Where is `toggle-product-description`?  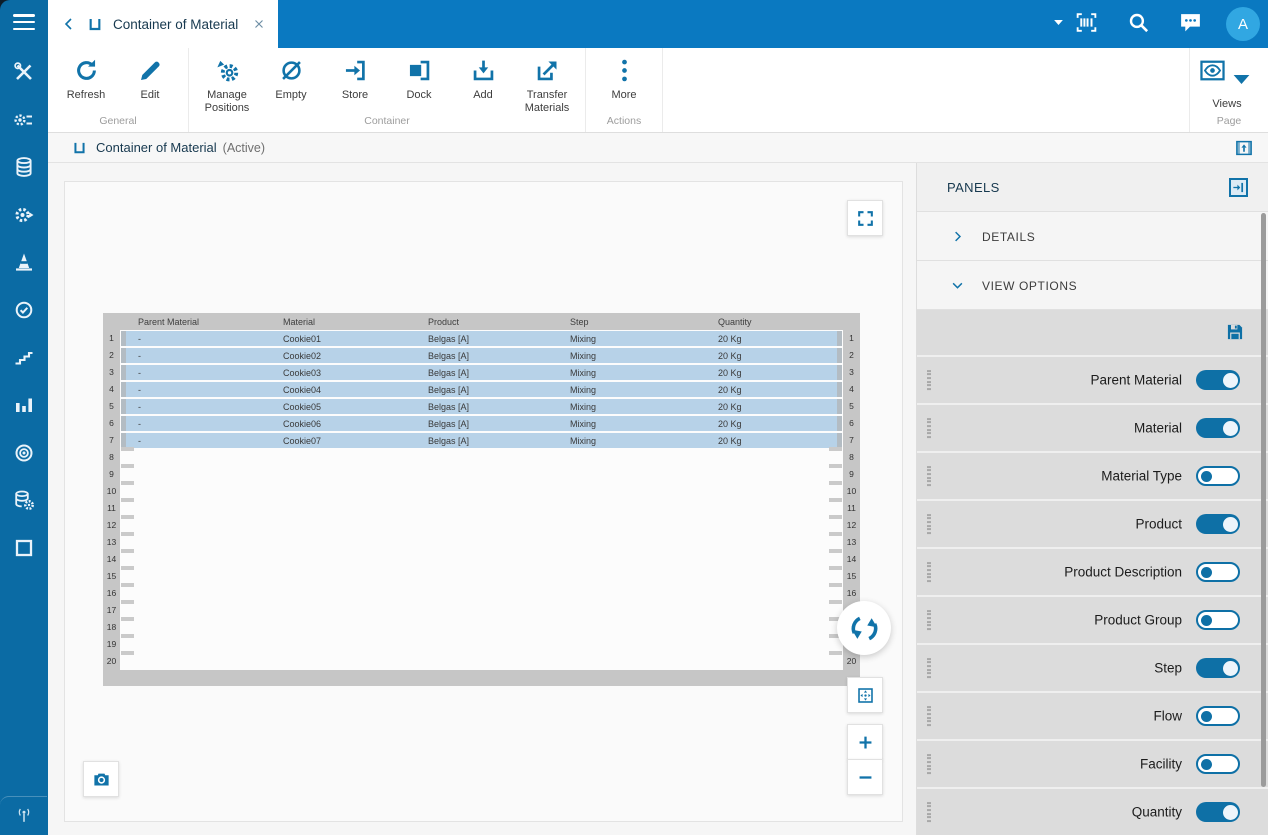 toggle-product-description is located at coordinates (1218, 572).